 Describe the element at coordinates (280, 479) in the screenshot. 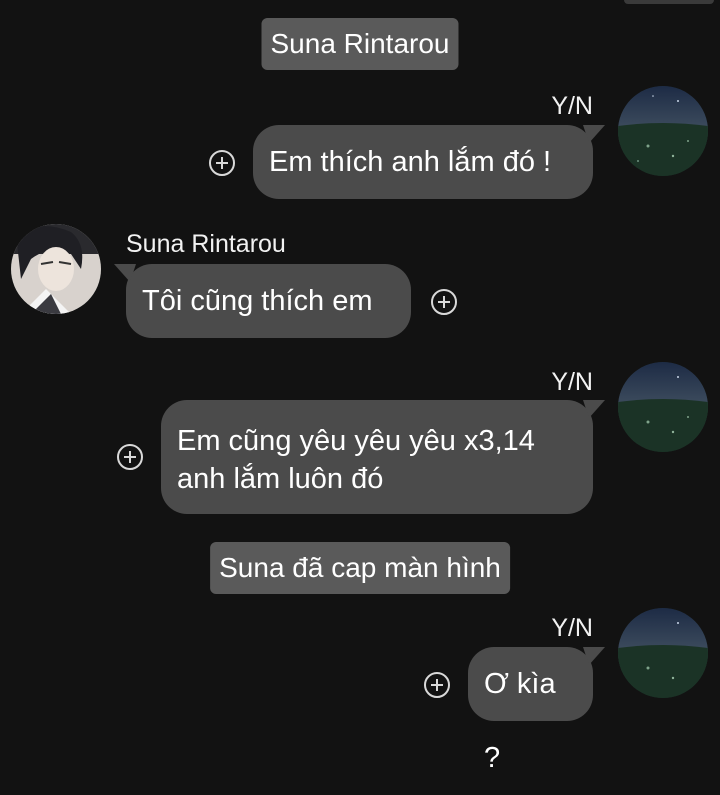

I see `message-text-line: anh lắm luôn đó` at that location.